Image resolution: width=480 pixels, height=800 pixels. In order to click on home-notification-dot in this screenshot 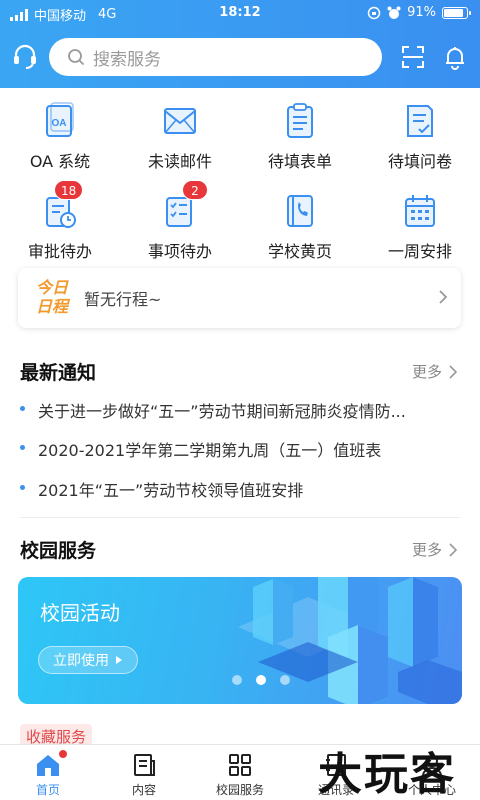, I will do `click(63, 754)`.